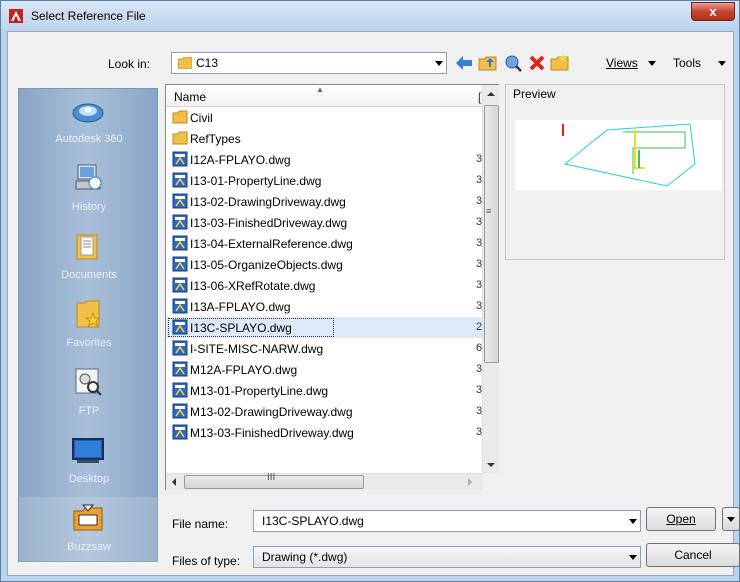 This screenshot has height=582, width=740. I want to click on open-button: Open, so click(681, 519).